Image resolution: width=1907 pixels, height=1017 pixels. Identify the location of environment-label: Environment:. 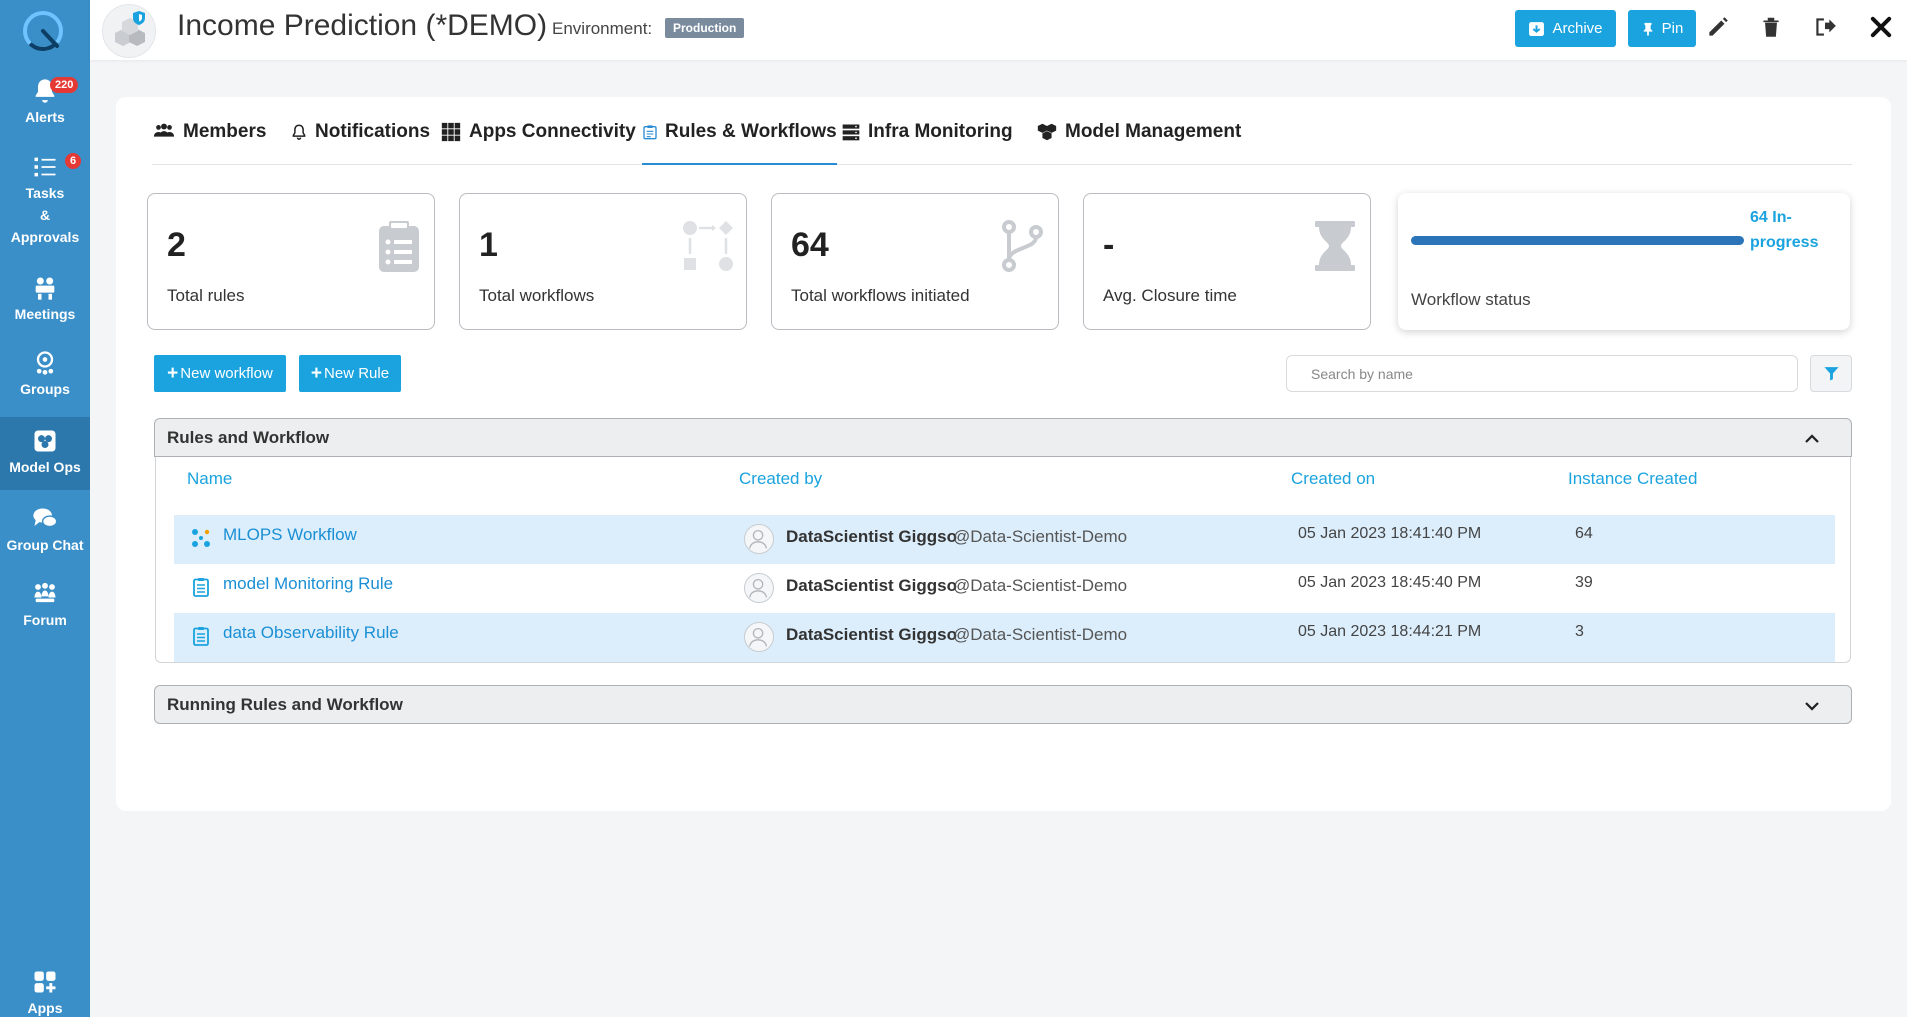
(602, 28).